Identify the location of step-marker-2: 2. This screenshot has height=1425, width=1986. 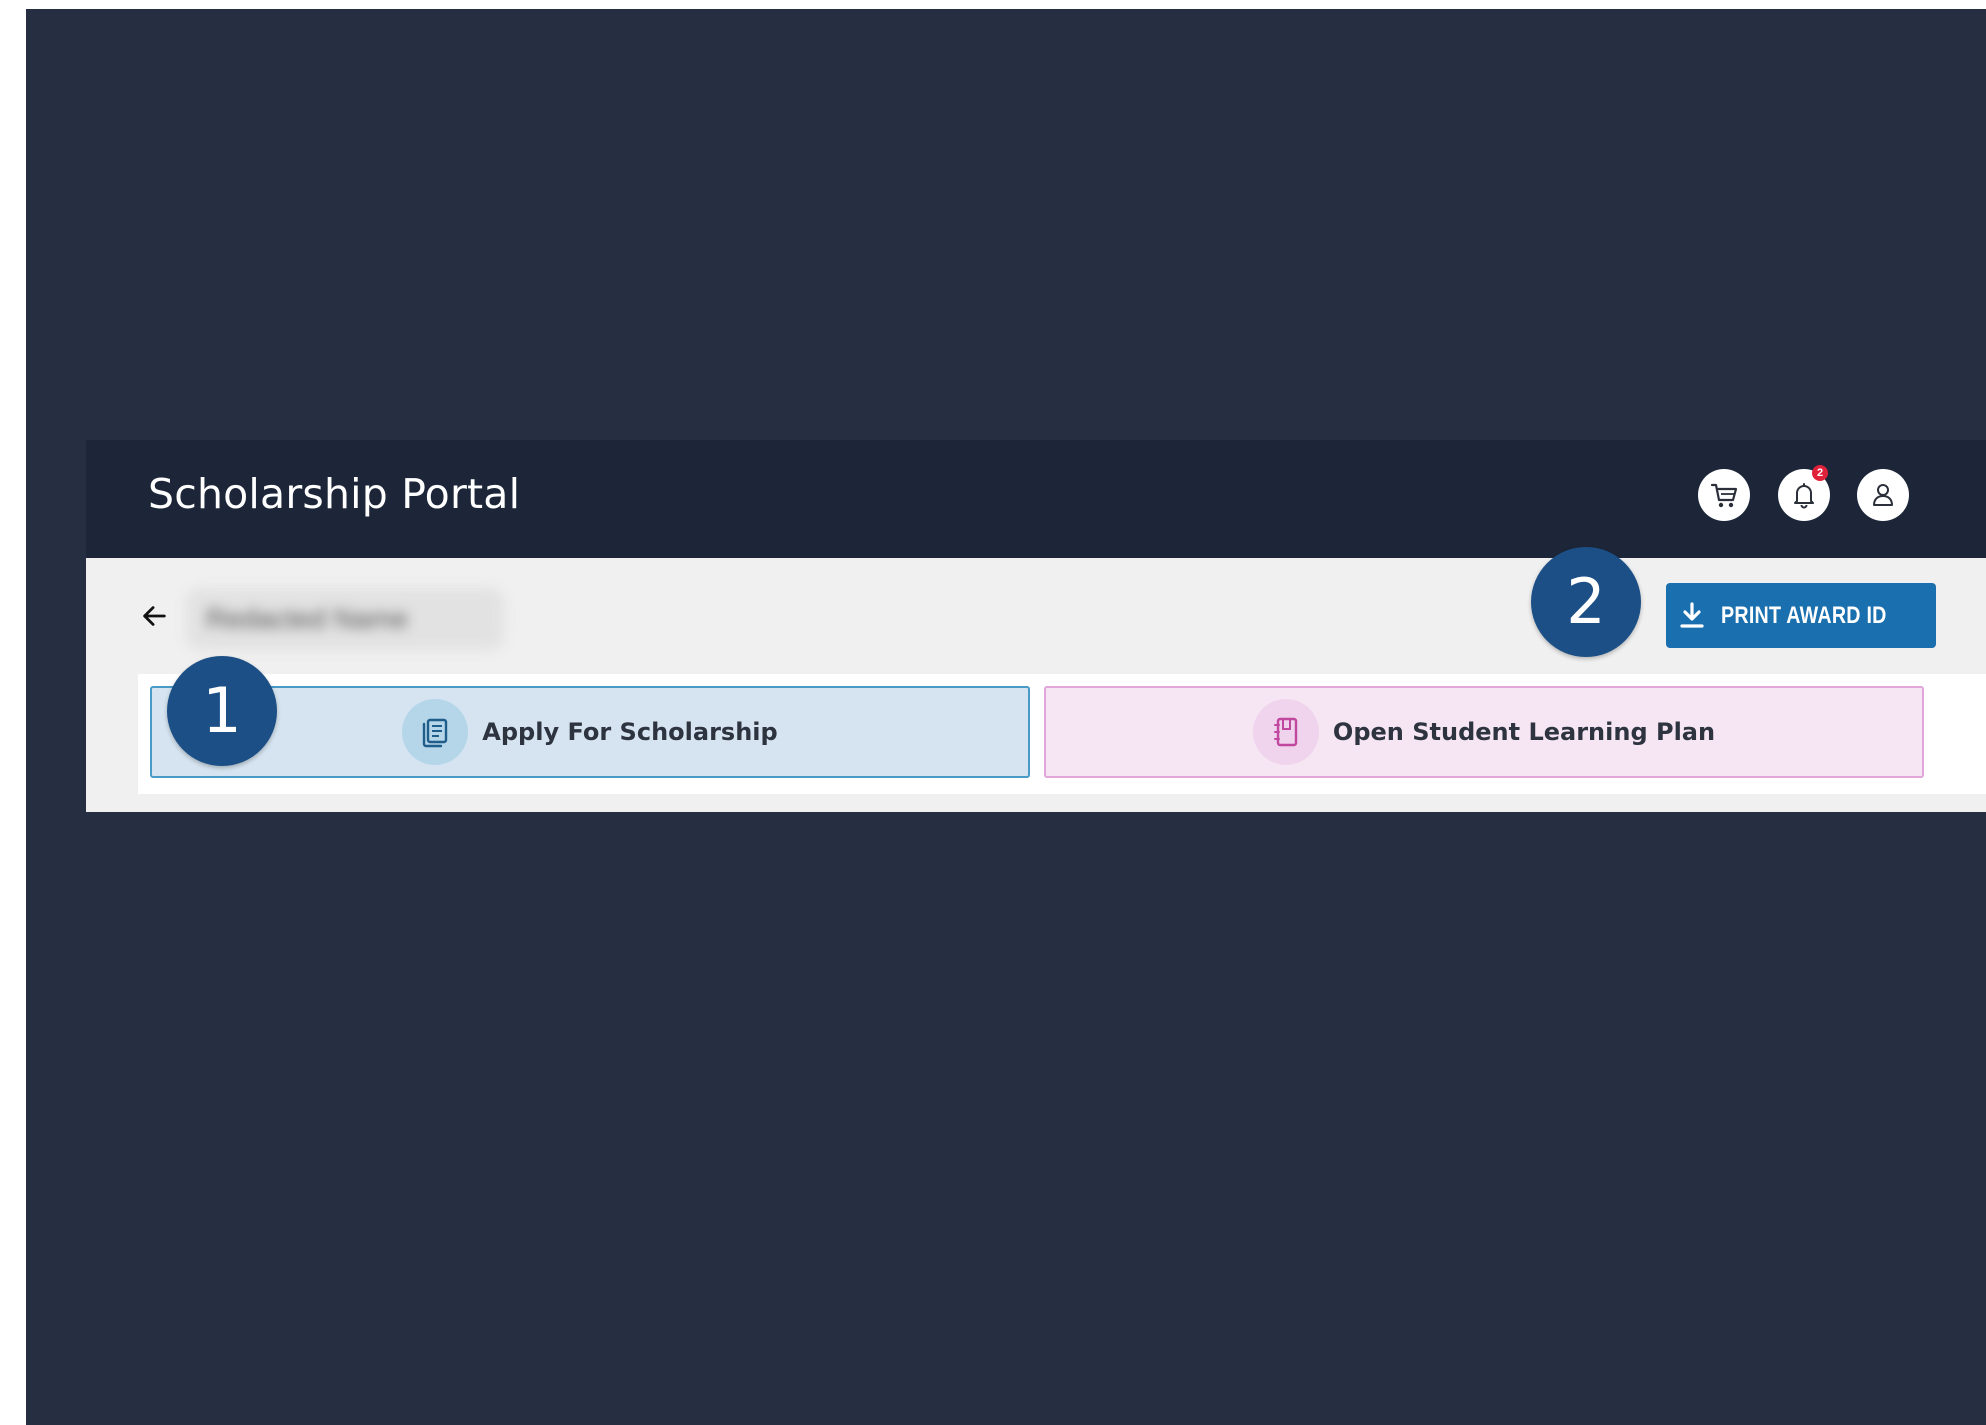
(1586, 602).